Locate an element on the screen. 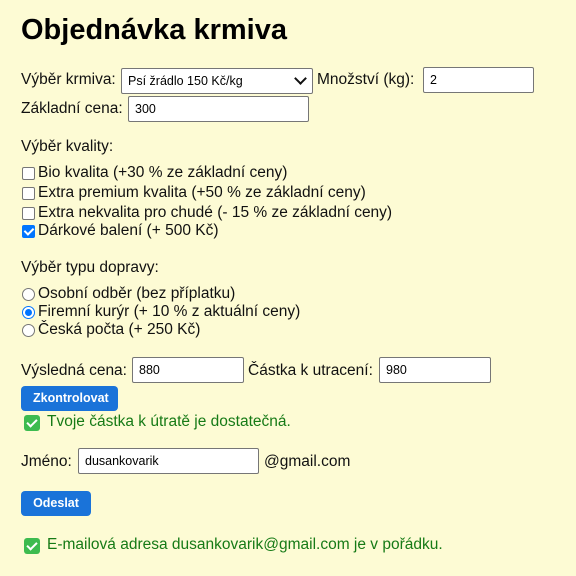 This screenshot has width=576, height=576. budget-label: Částka k utracení: is located at coordinates (310, 370).